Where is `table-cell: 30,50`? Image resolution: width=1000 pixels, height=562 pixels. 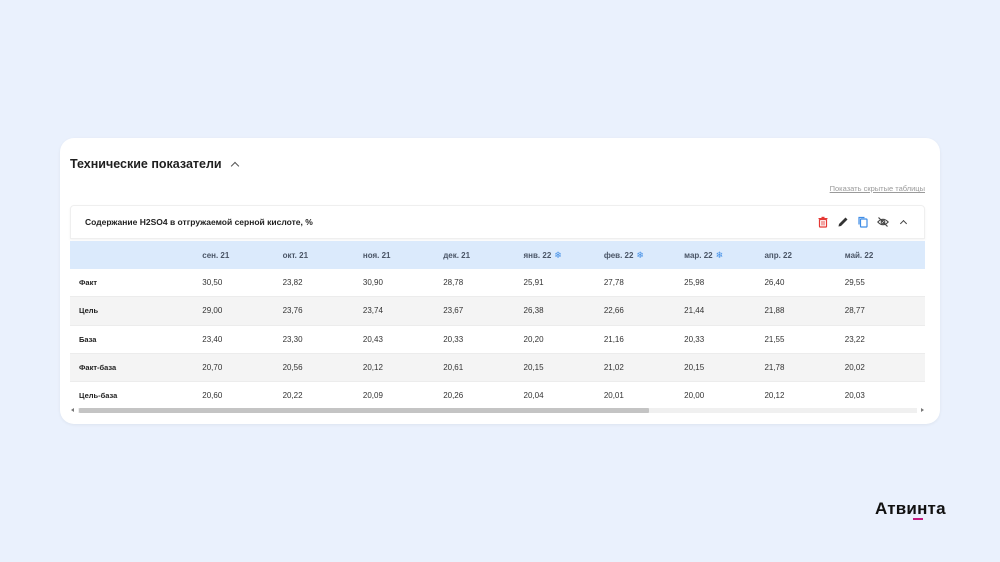
table-cell: 30,50 is located at coordinates (242, 282).